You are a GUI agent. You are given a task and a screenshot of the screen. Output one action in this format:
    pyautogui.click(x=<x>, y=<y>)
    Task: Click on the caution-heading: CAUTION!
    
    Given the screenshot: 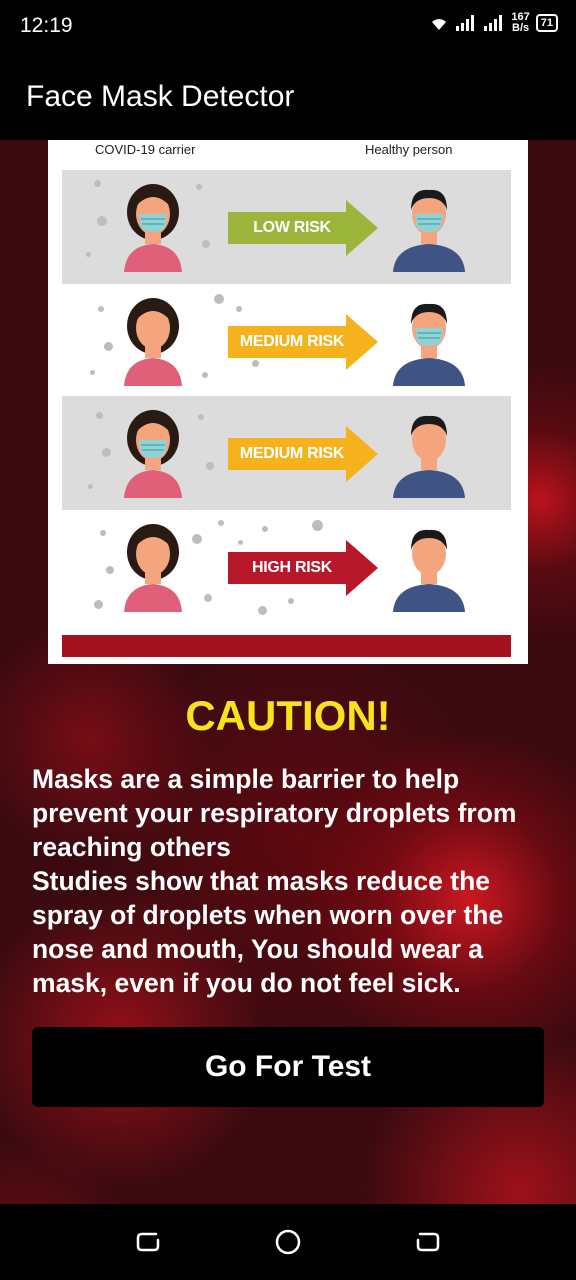 What is the action you would take?
    pyautogui.click(x=288, y=715)
    